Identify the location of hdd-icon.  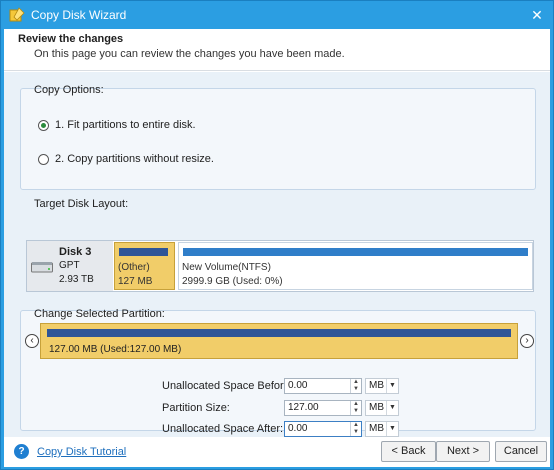
(42, 267).